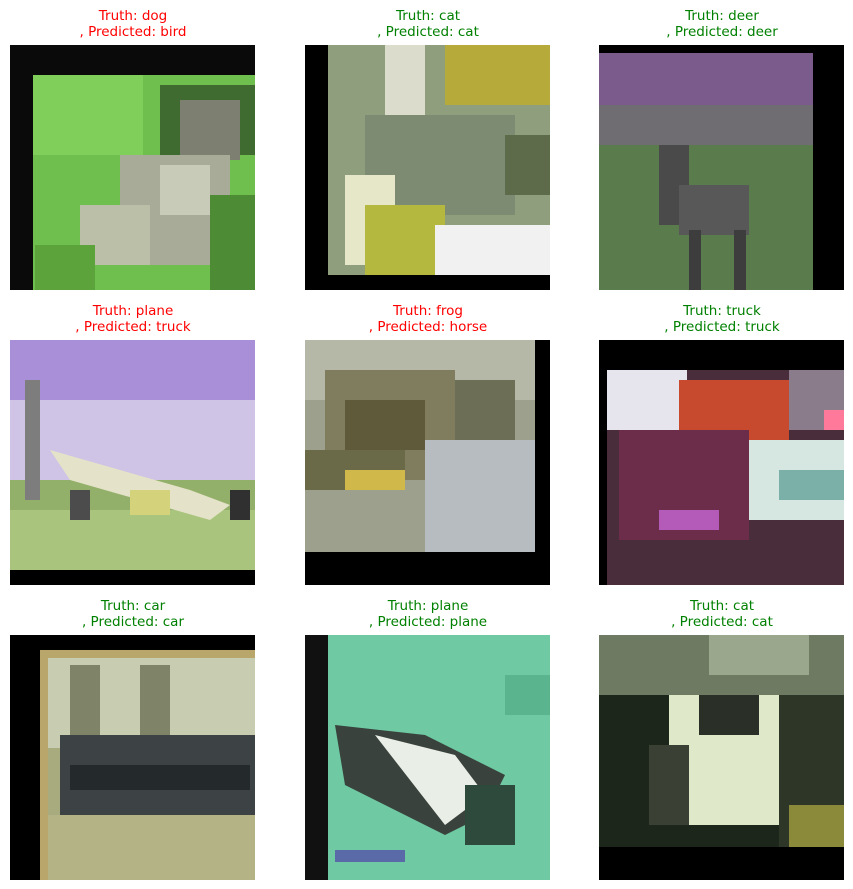 The height and width of the screenshot is (889, 853). I want to click on deer-image, so click(721, 167).